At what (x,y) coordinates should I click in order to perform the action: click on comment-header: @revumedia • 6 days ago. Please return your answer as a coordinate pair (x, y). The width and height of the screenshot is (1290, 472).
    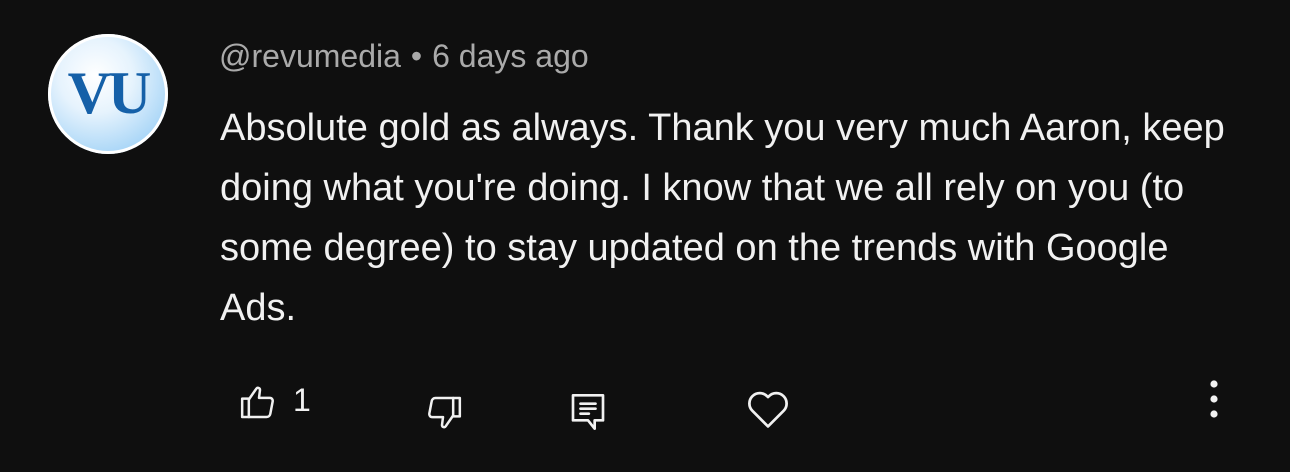
    Looking at the image, I should click on (404, 56).